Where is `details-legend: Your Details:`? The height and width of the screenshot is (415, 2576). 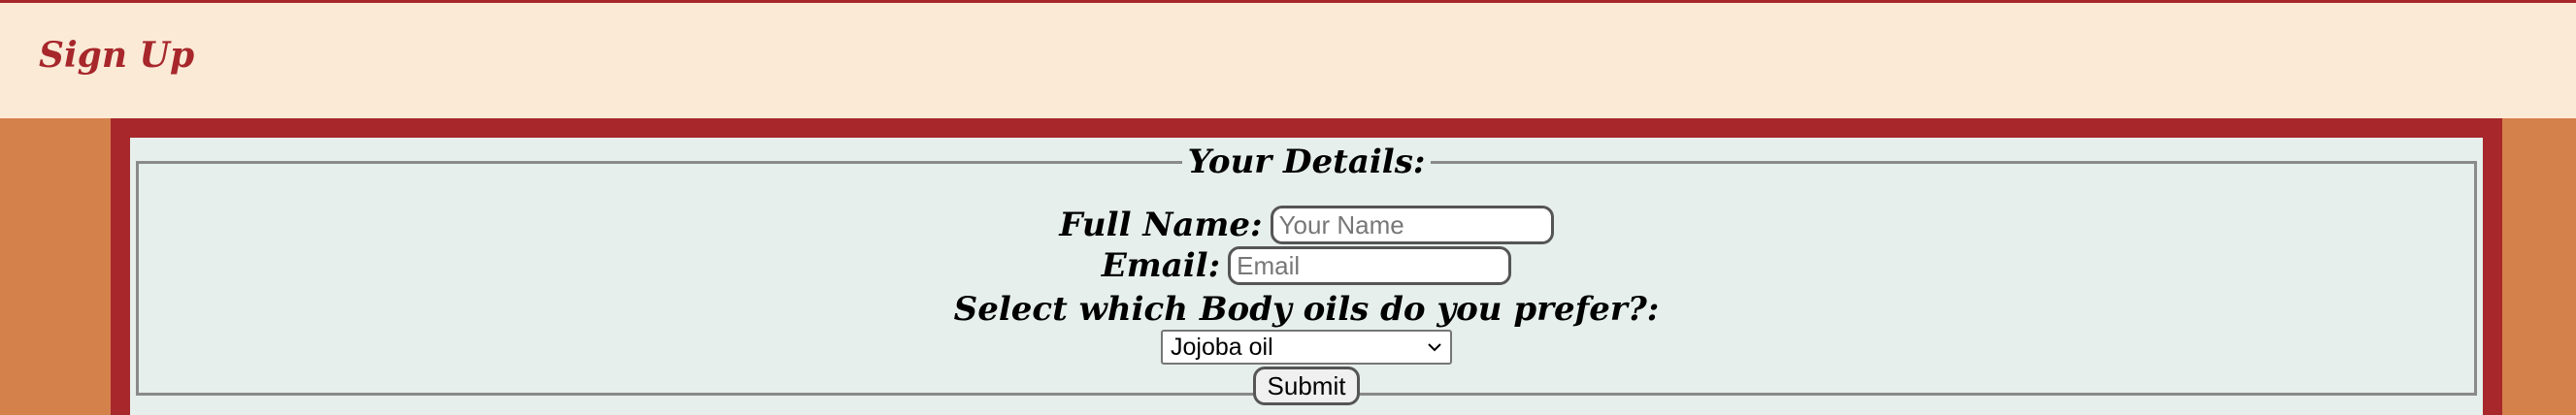 details-legend: Your Details: is located at coordinates (1307, 161).